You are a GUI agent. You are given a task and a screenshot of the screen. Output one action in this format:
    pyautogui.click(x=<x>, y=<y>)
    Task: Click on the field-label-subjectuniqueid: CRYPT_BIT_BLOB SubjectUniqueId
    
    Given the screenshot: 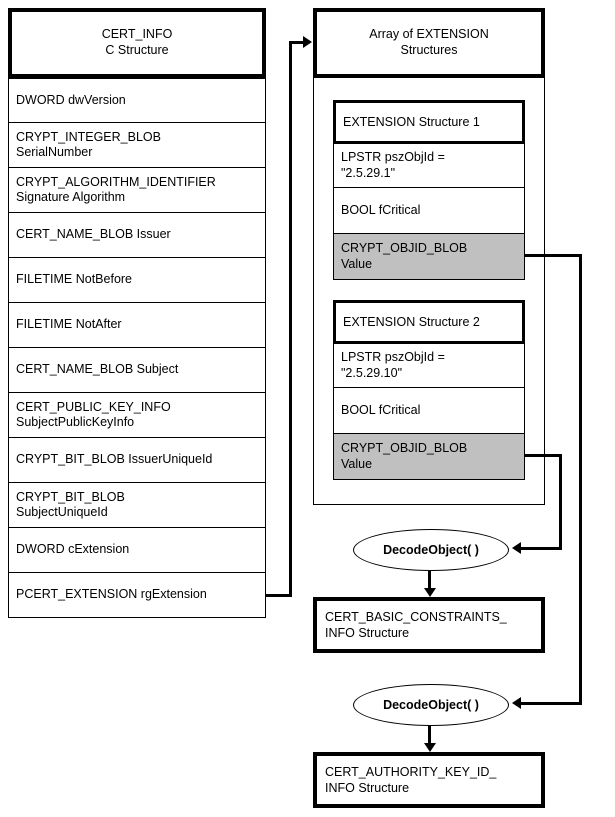 What is the action you would take?
    pyautogui.click(x=70, y=504)
    